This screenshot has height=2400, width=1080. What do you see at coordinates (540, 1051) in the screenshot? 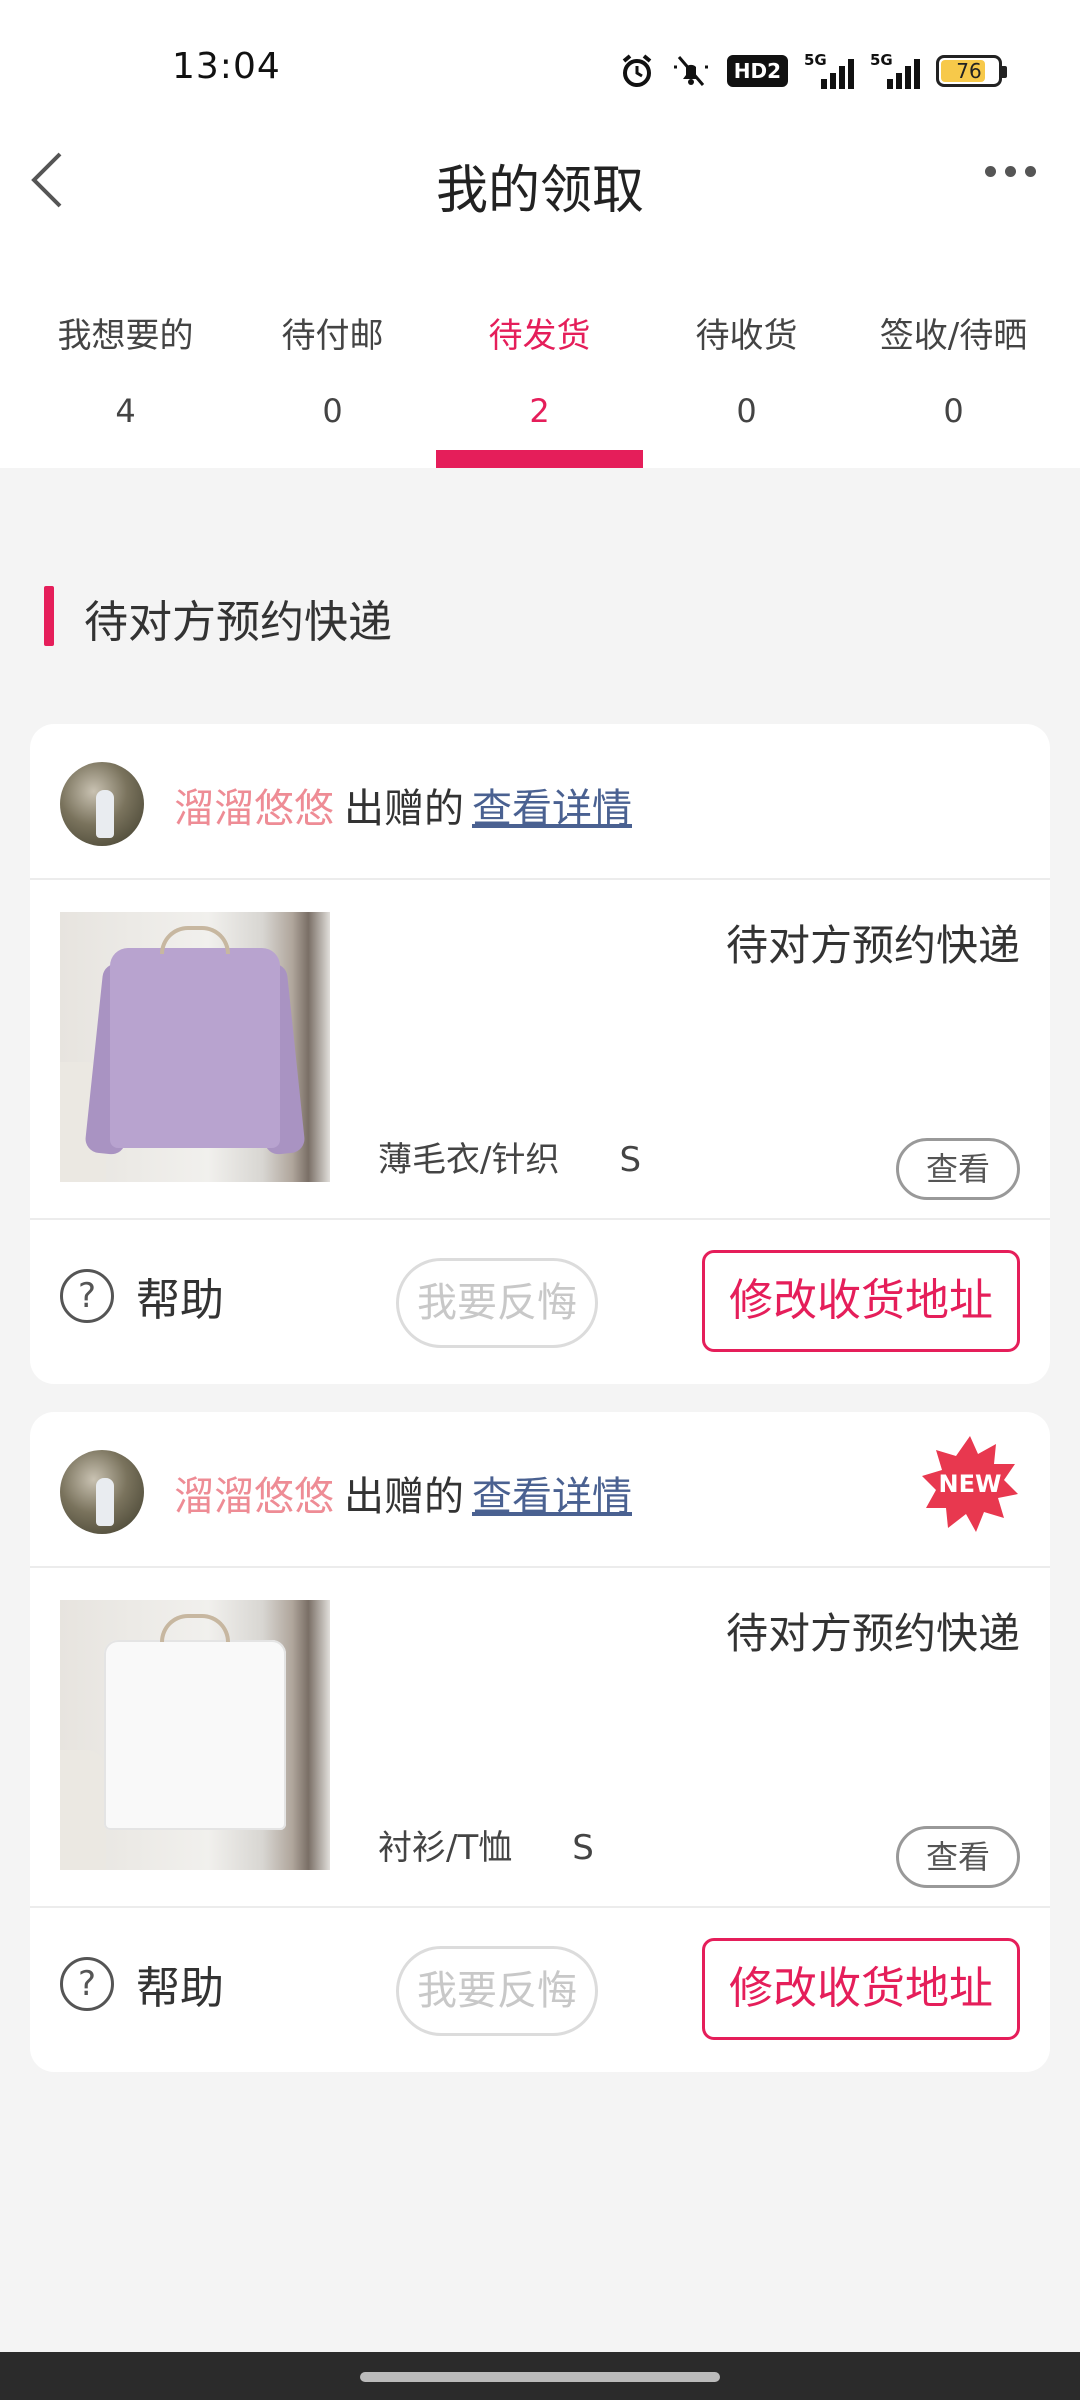
I see `product-row: 待对方预约快递 薄毛衣/针织 S 查看` at bounding box center [540, 1051].